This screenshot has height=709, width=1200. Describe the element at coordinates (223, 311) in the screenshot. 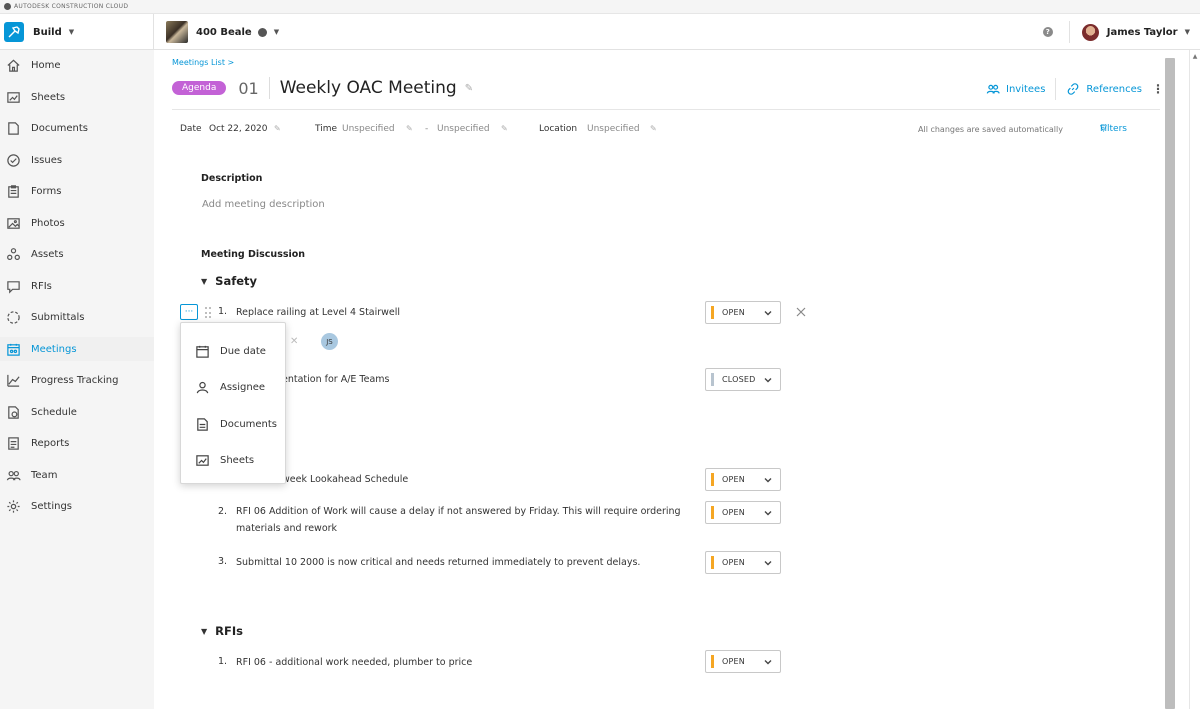

I see `item-number: 1.` at that location.